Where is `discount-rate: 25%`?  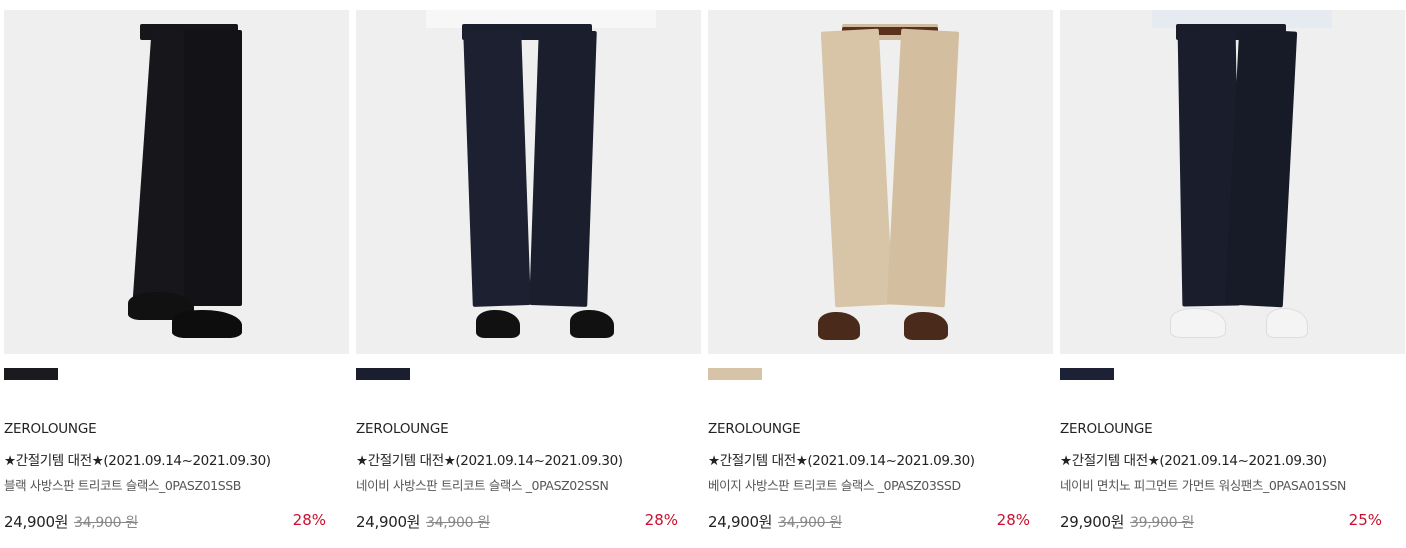
discount-rate: 25% is located at coordinates (1365, 520).